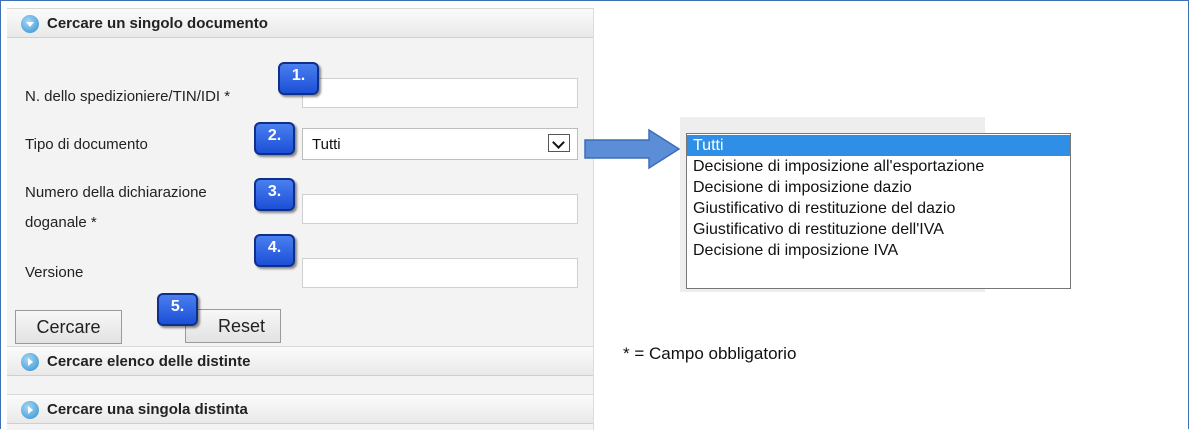 The image size is (1189, 430). Describe the element at coordinates (274, 138) in the screenshot. I see `step-badge-2: 2.` at that location.